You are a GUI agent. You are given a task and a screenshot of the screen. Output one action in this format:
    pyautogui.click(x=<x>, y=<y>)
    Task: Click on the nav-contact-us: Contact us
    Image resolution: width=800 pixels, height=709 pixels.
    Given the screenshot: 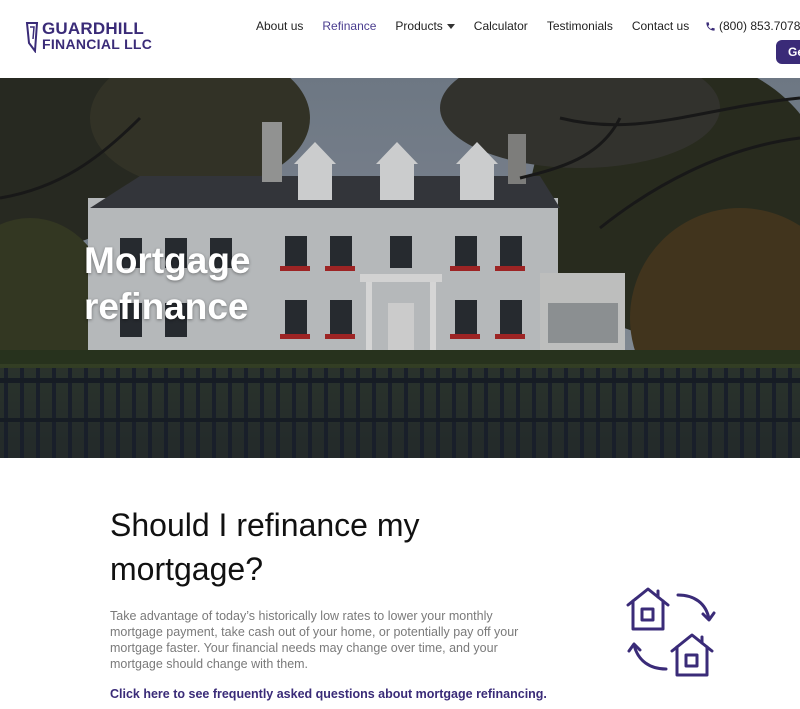 What is the action you would take?
    pyautogui.click(x=660, y=26)
    